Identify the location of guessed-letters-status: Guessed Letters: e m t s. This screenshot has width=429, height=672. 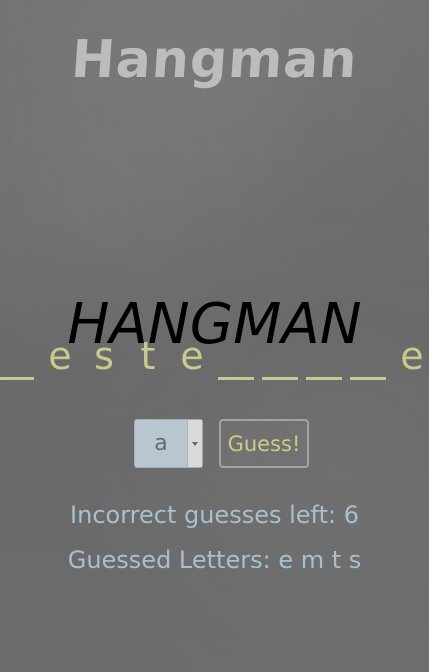
(214, 560).